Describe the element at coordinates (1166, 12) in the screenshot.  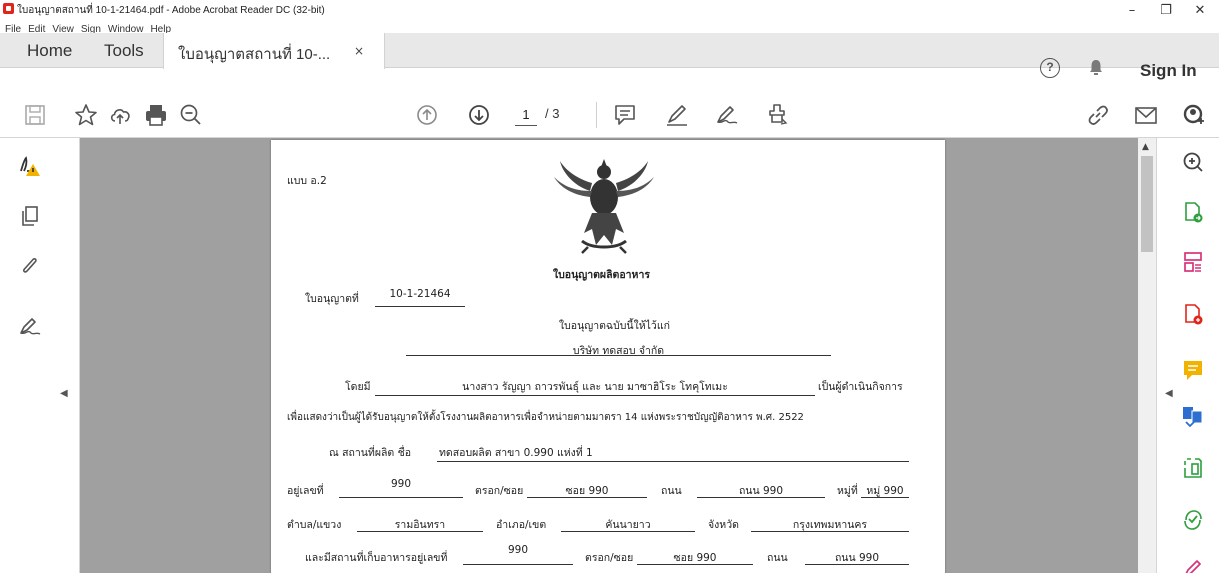
I see `restore-button: ❐` at that location.